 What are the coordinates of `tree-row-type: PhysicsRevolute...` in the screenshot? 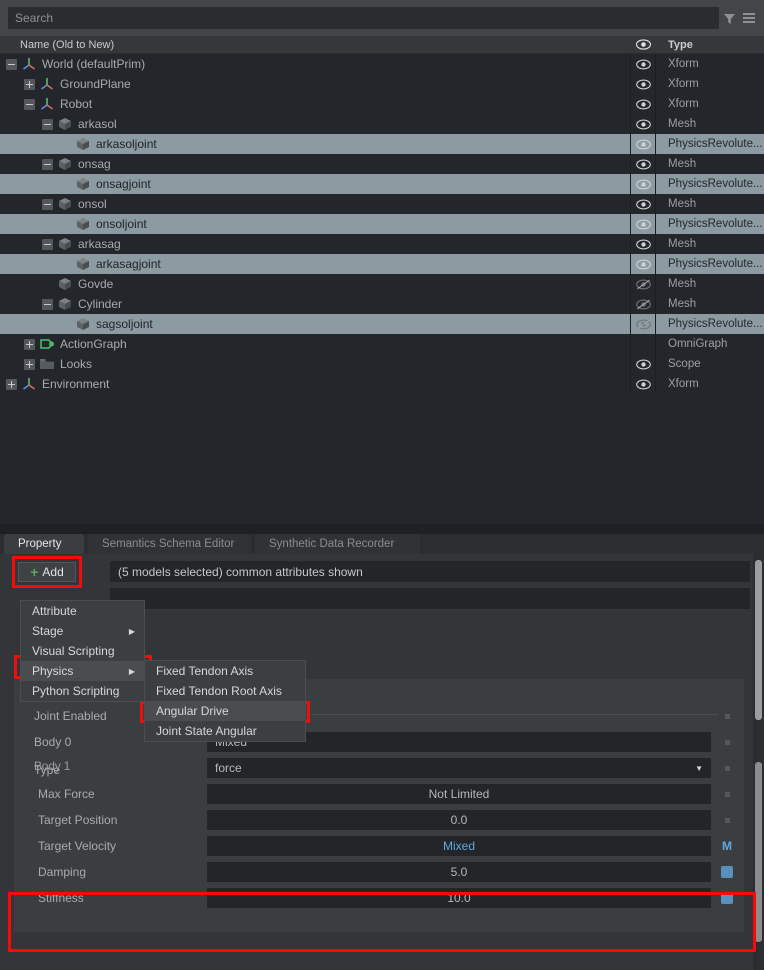 It's located at (715, 324).